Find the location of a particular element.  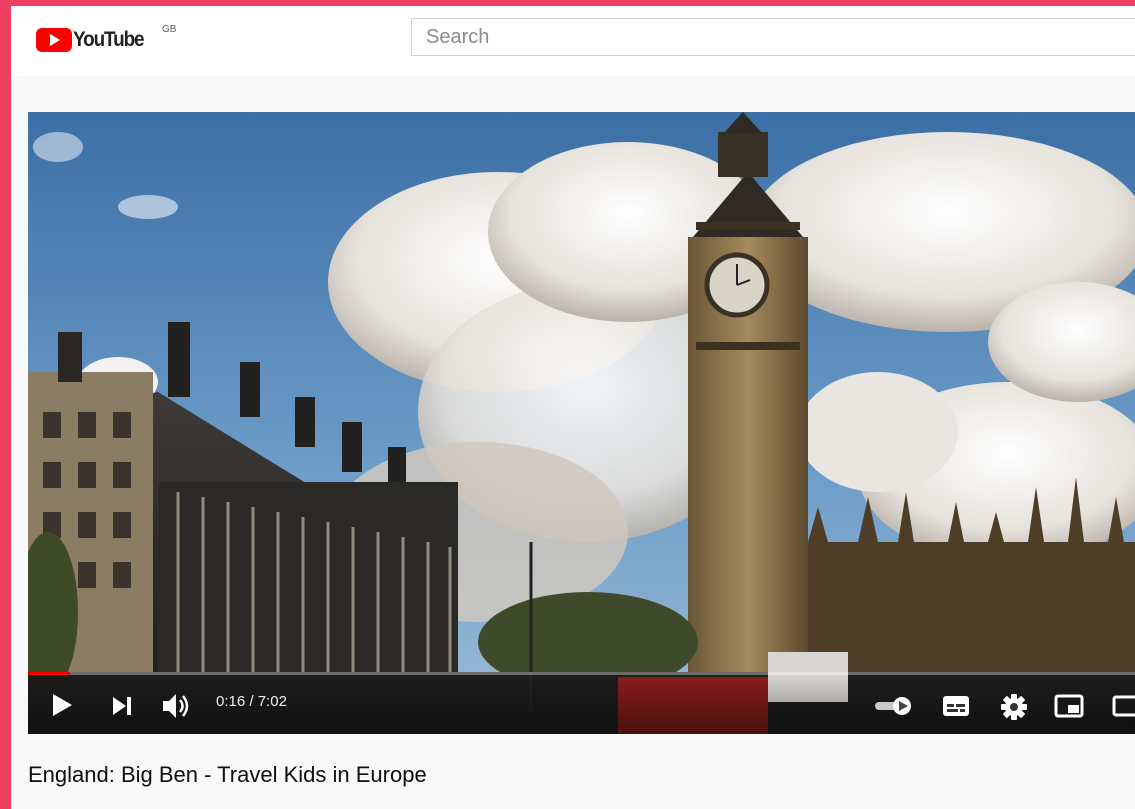

settings-icon is located at coordinates (1014, 707).